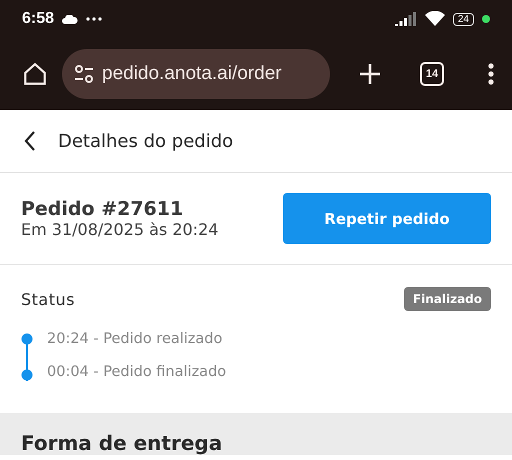  What do you see at coordinates (84, 74) in the screenshot?
I see `site-settings-icon` at bounding box center [84, 74].